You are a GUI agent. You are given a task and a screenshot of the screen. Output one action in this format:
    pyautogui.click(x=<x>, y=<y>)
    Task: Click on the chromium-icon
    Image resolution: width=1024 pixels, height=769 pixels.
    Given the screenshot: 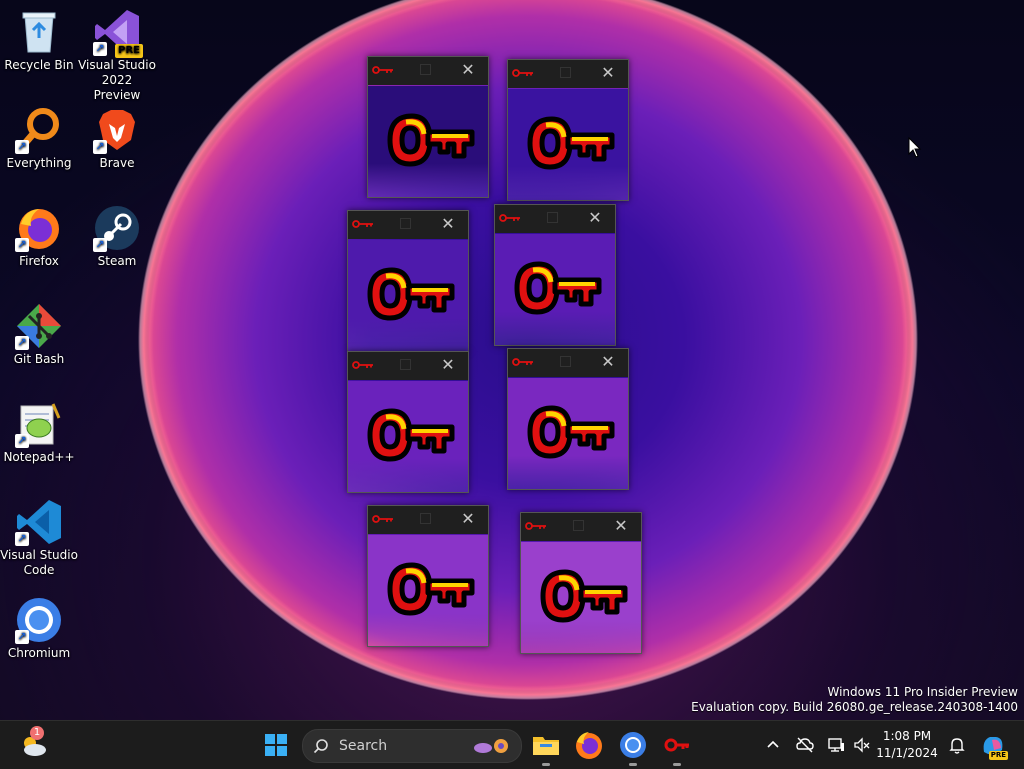 What is the action you would take?
    pyautogui.click(x=633, y=745)
    